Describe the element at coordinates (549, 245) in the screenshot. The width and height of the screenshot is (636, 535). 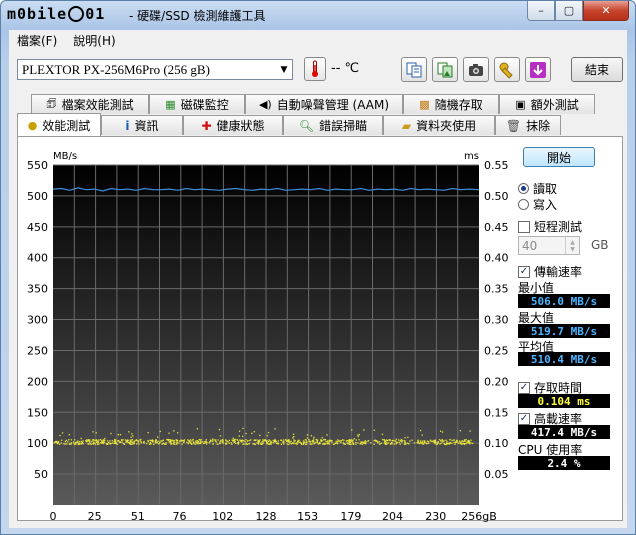
I see `short-test-size-input: 40 ▲ ▼` at that location.